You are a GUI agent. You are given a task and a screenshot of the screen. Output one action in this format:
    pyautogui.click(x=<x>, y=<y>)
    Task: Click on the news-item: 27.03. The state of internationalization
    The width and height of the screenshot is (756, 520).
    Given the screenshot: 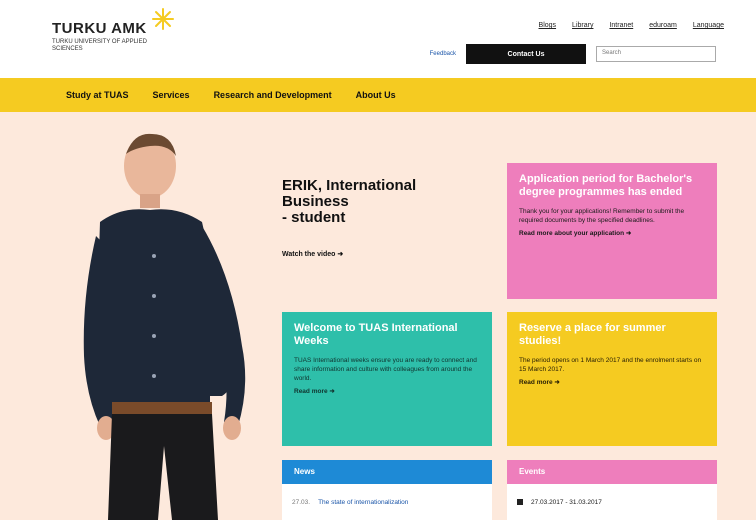 What is the action you would take?
    pyautogui.click(x=387, y=502)
    